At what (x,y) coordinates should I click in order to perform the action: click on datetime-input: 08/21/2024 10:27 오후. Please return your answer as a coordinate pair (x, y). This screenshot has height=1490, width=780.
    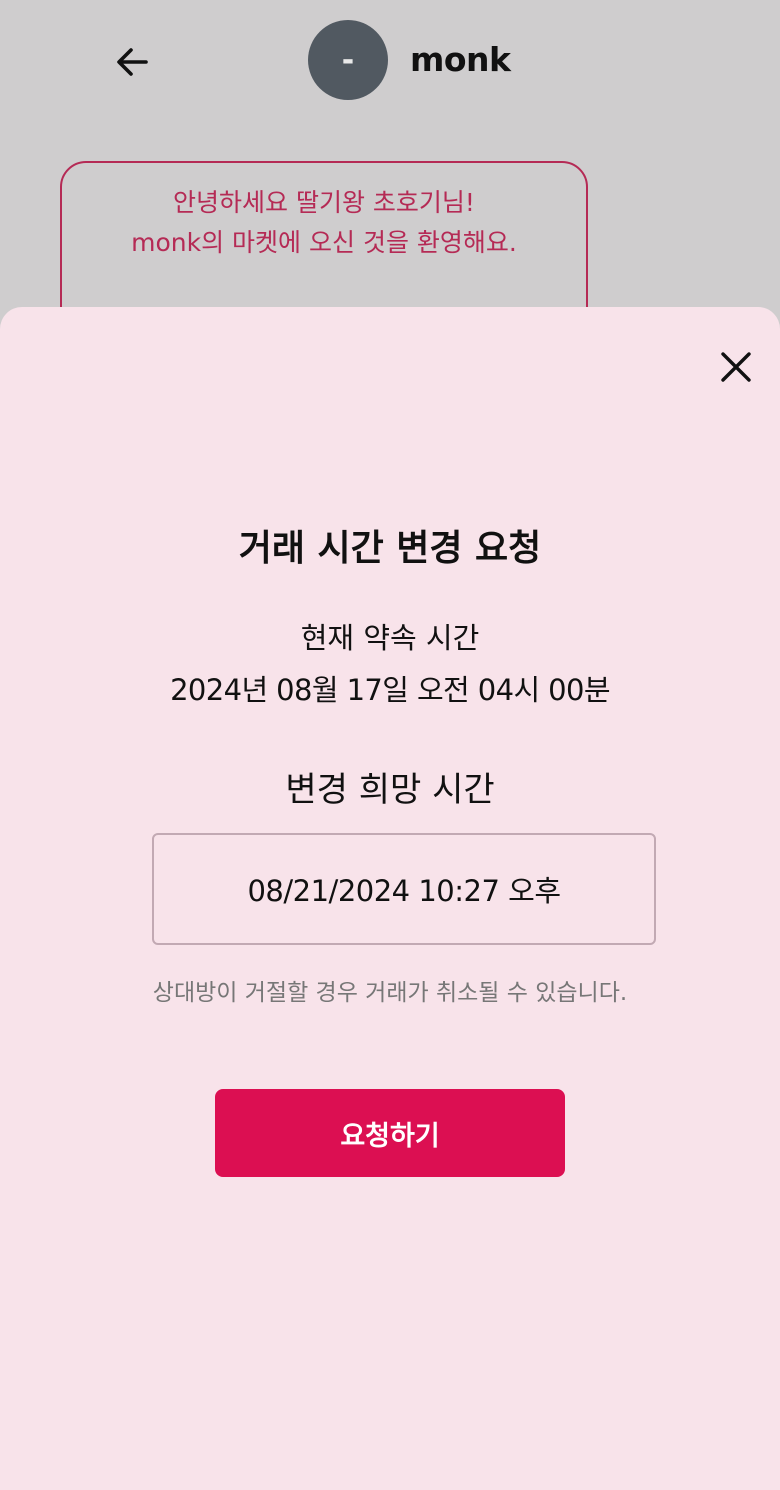
    Looking at the image, I should click on (404, 889).